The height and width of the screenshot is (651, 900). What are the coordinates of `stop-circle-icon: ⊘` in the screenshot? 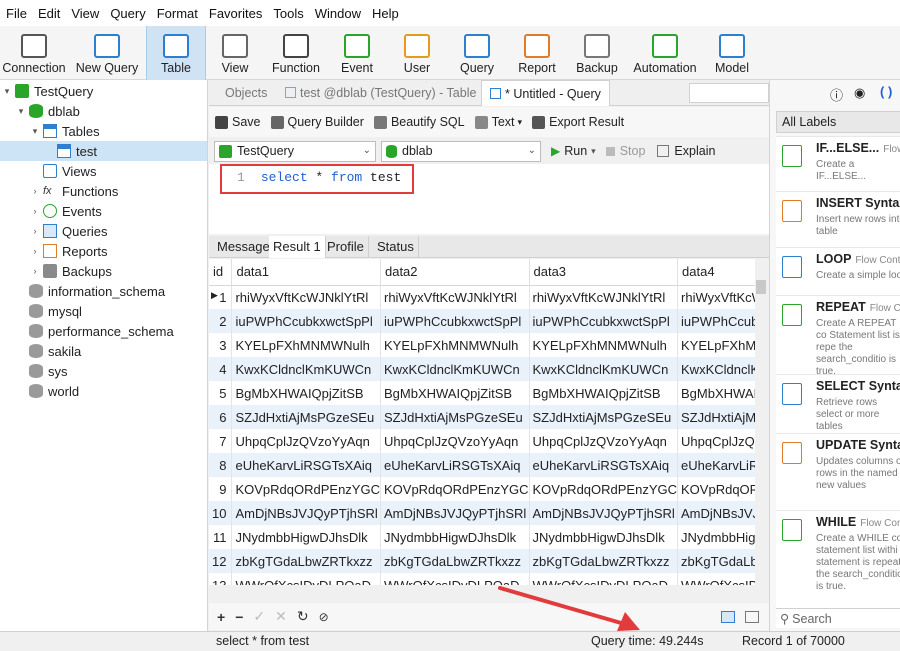 It's located at (324, 617).